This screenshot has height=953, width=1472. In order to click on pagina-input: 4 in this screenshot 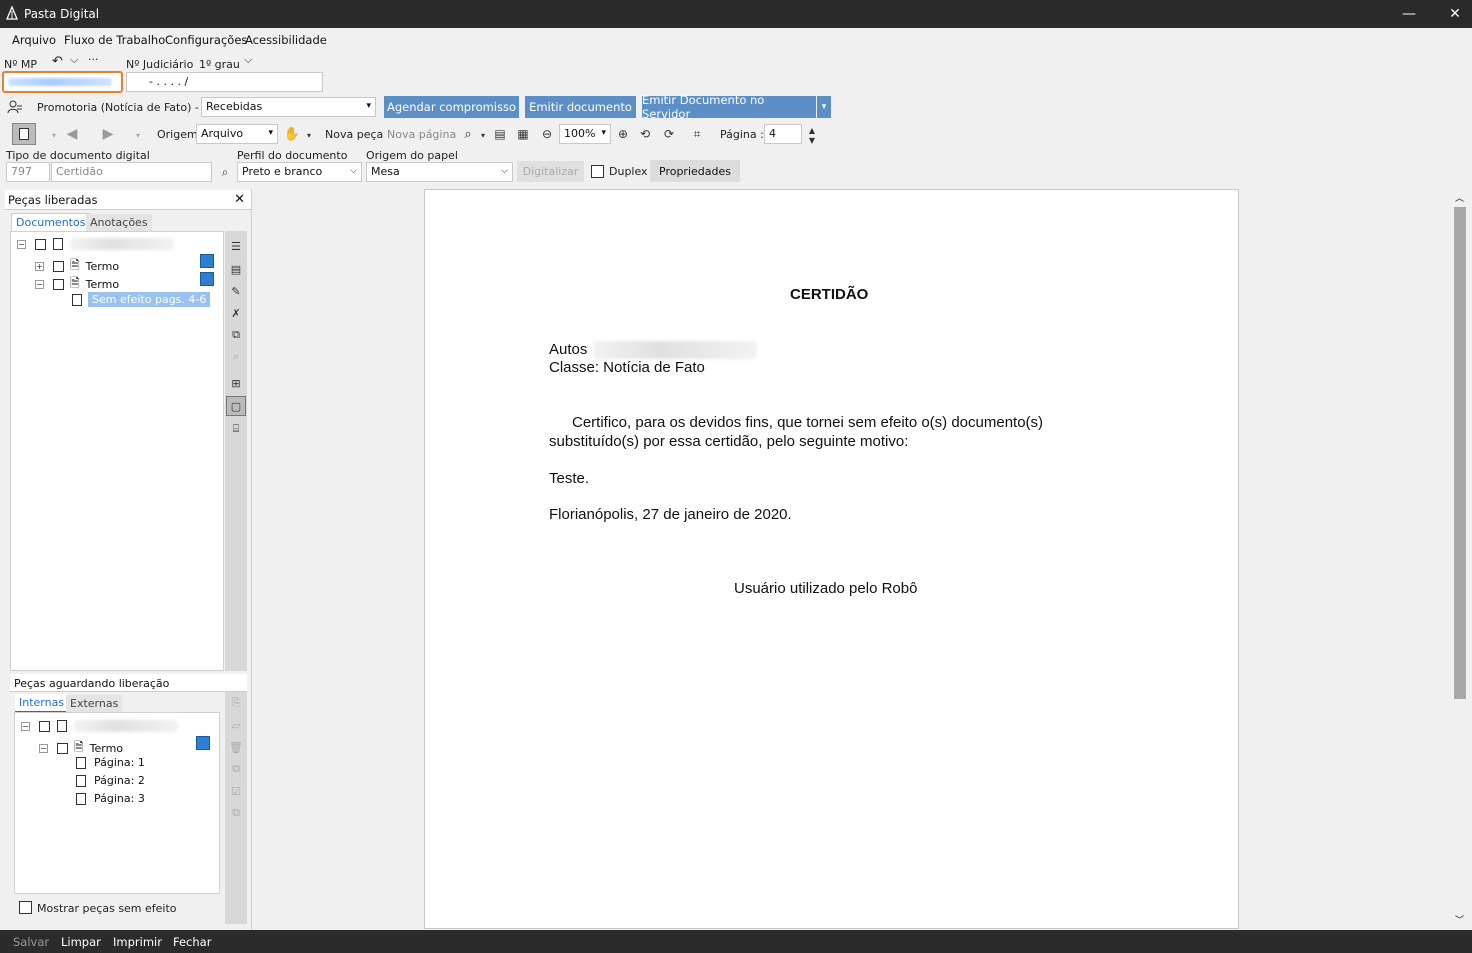, I will do `click(783, 134)`.